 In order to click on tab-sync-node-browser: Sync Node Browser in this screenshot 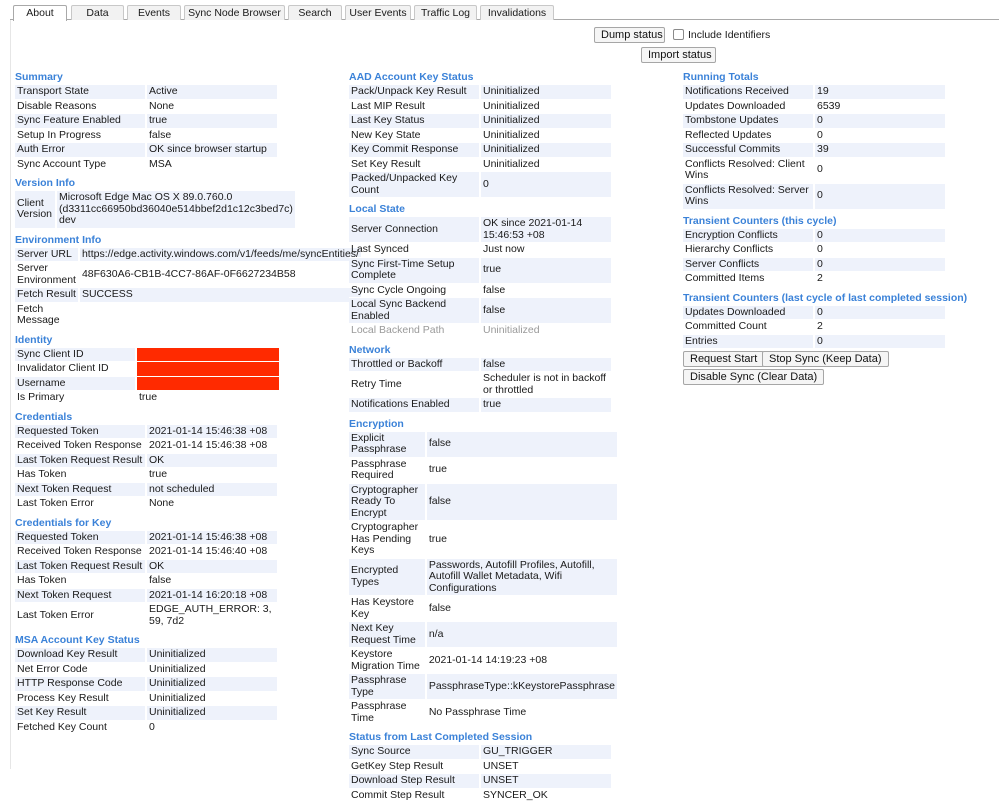, I will do `click(234, 12)`.